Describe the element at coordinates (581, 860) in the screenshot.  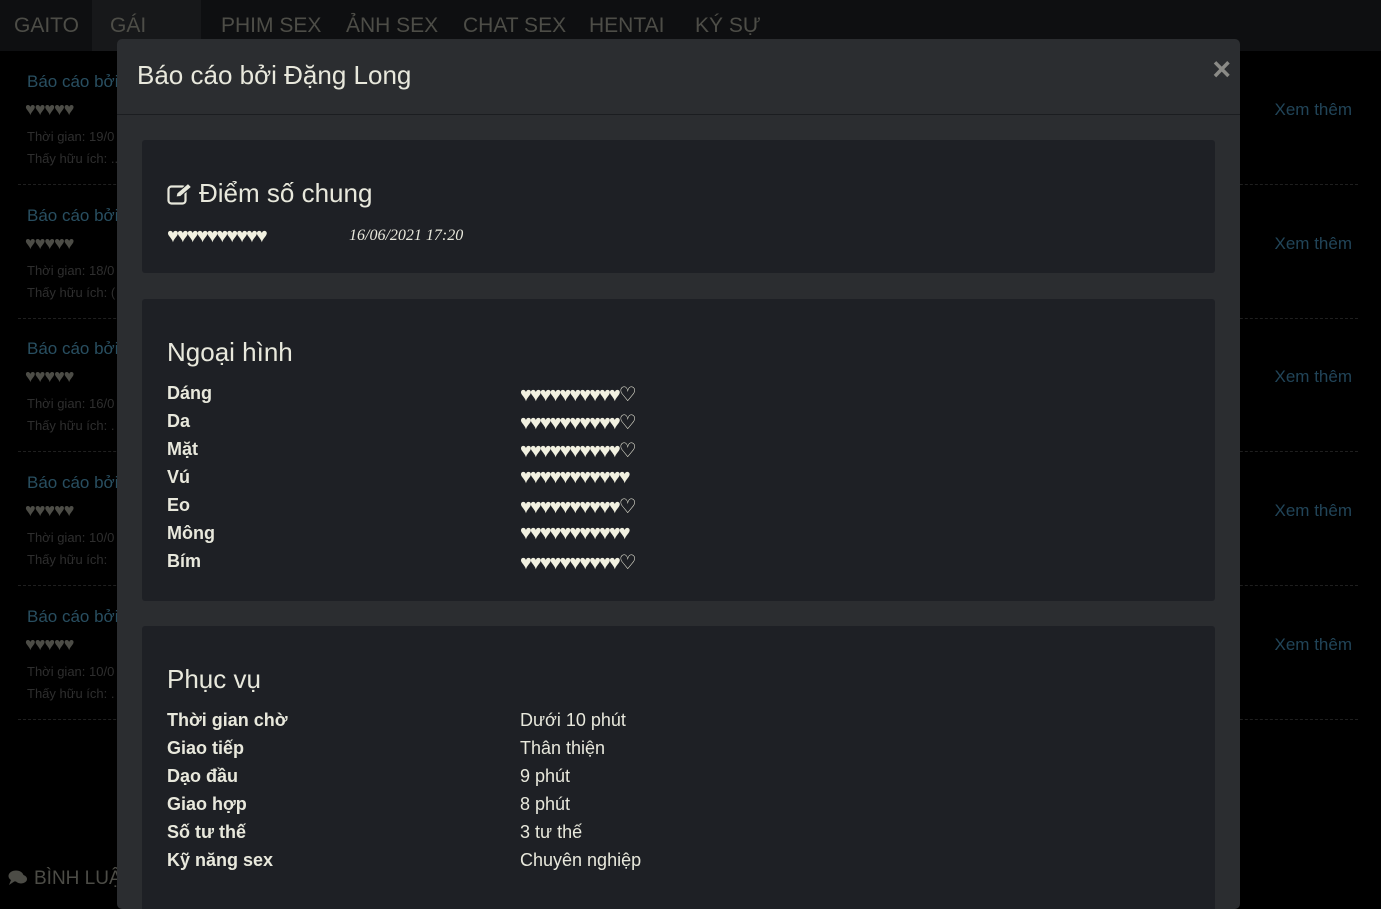
I see `service-value: Chuyên nghiệp` at that location.